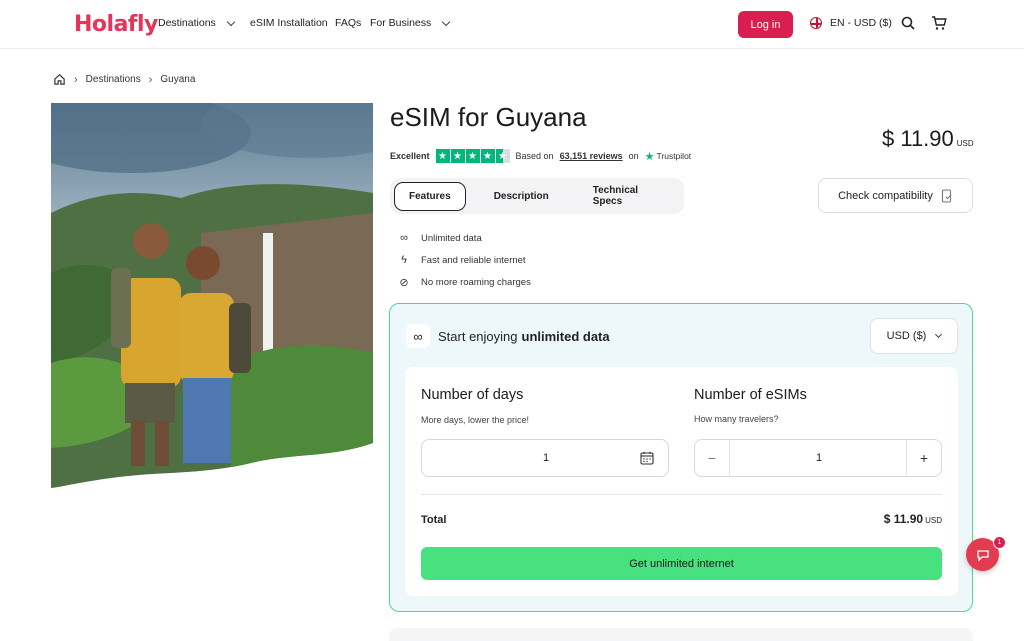 This screenshot has height=641, width=1024. I want to click on days-value: 1, so click(546, 458).